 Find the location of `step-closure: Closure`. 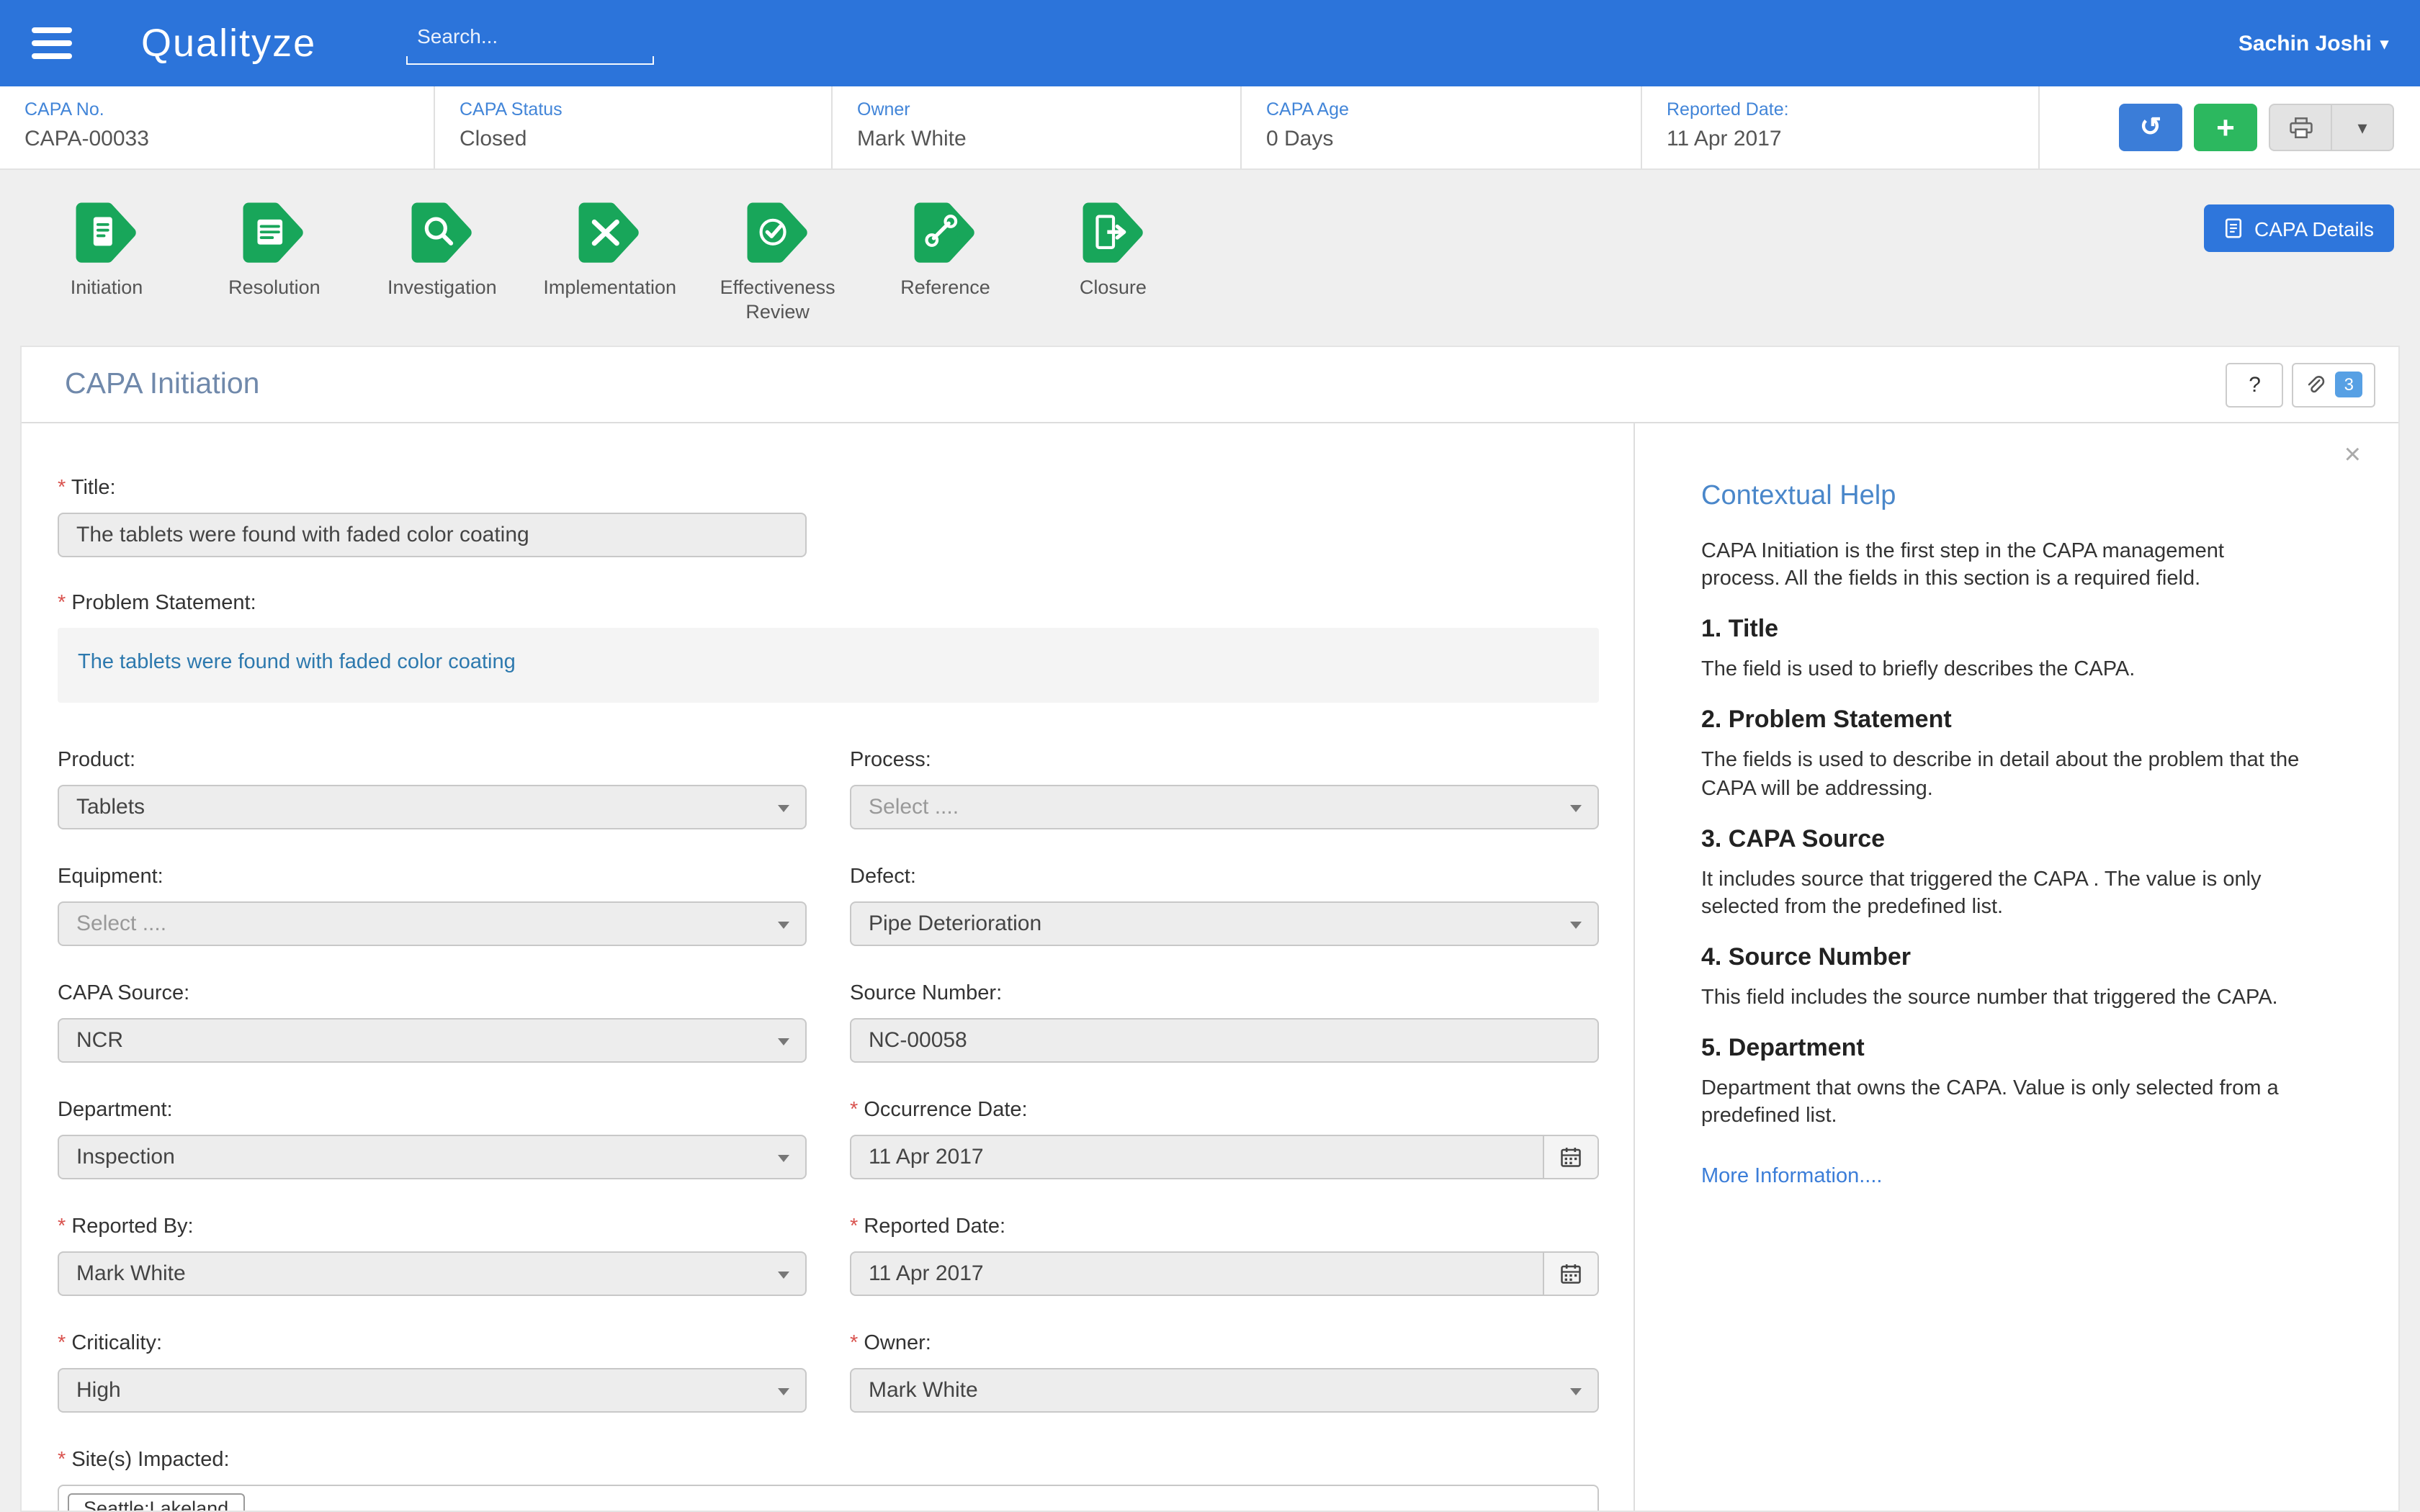

step-closure: Closure is located at coordinates (1112, 248).